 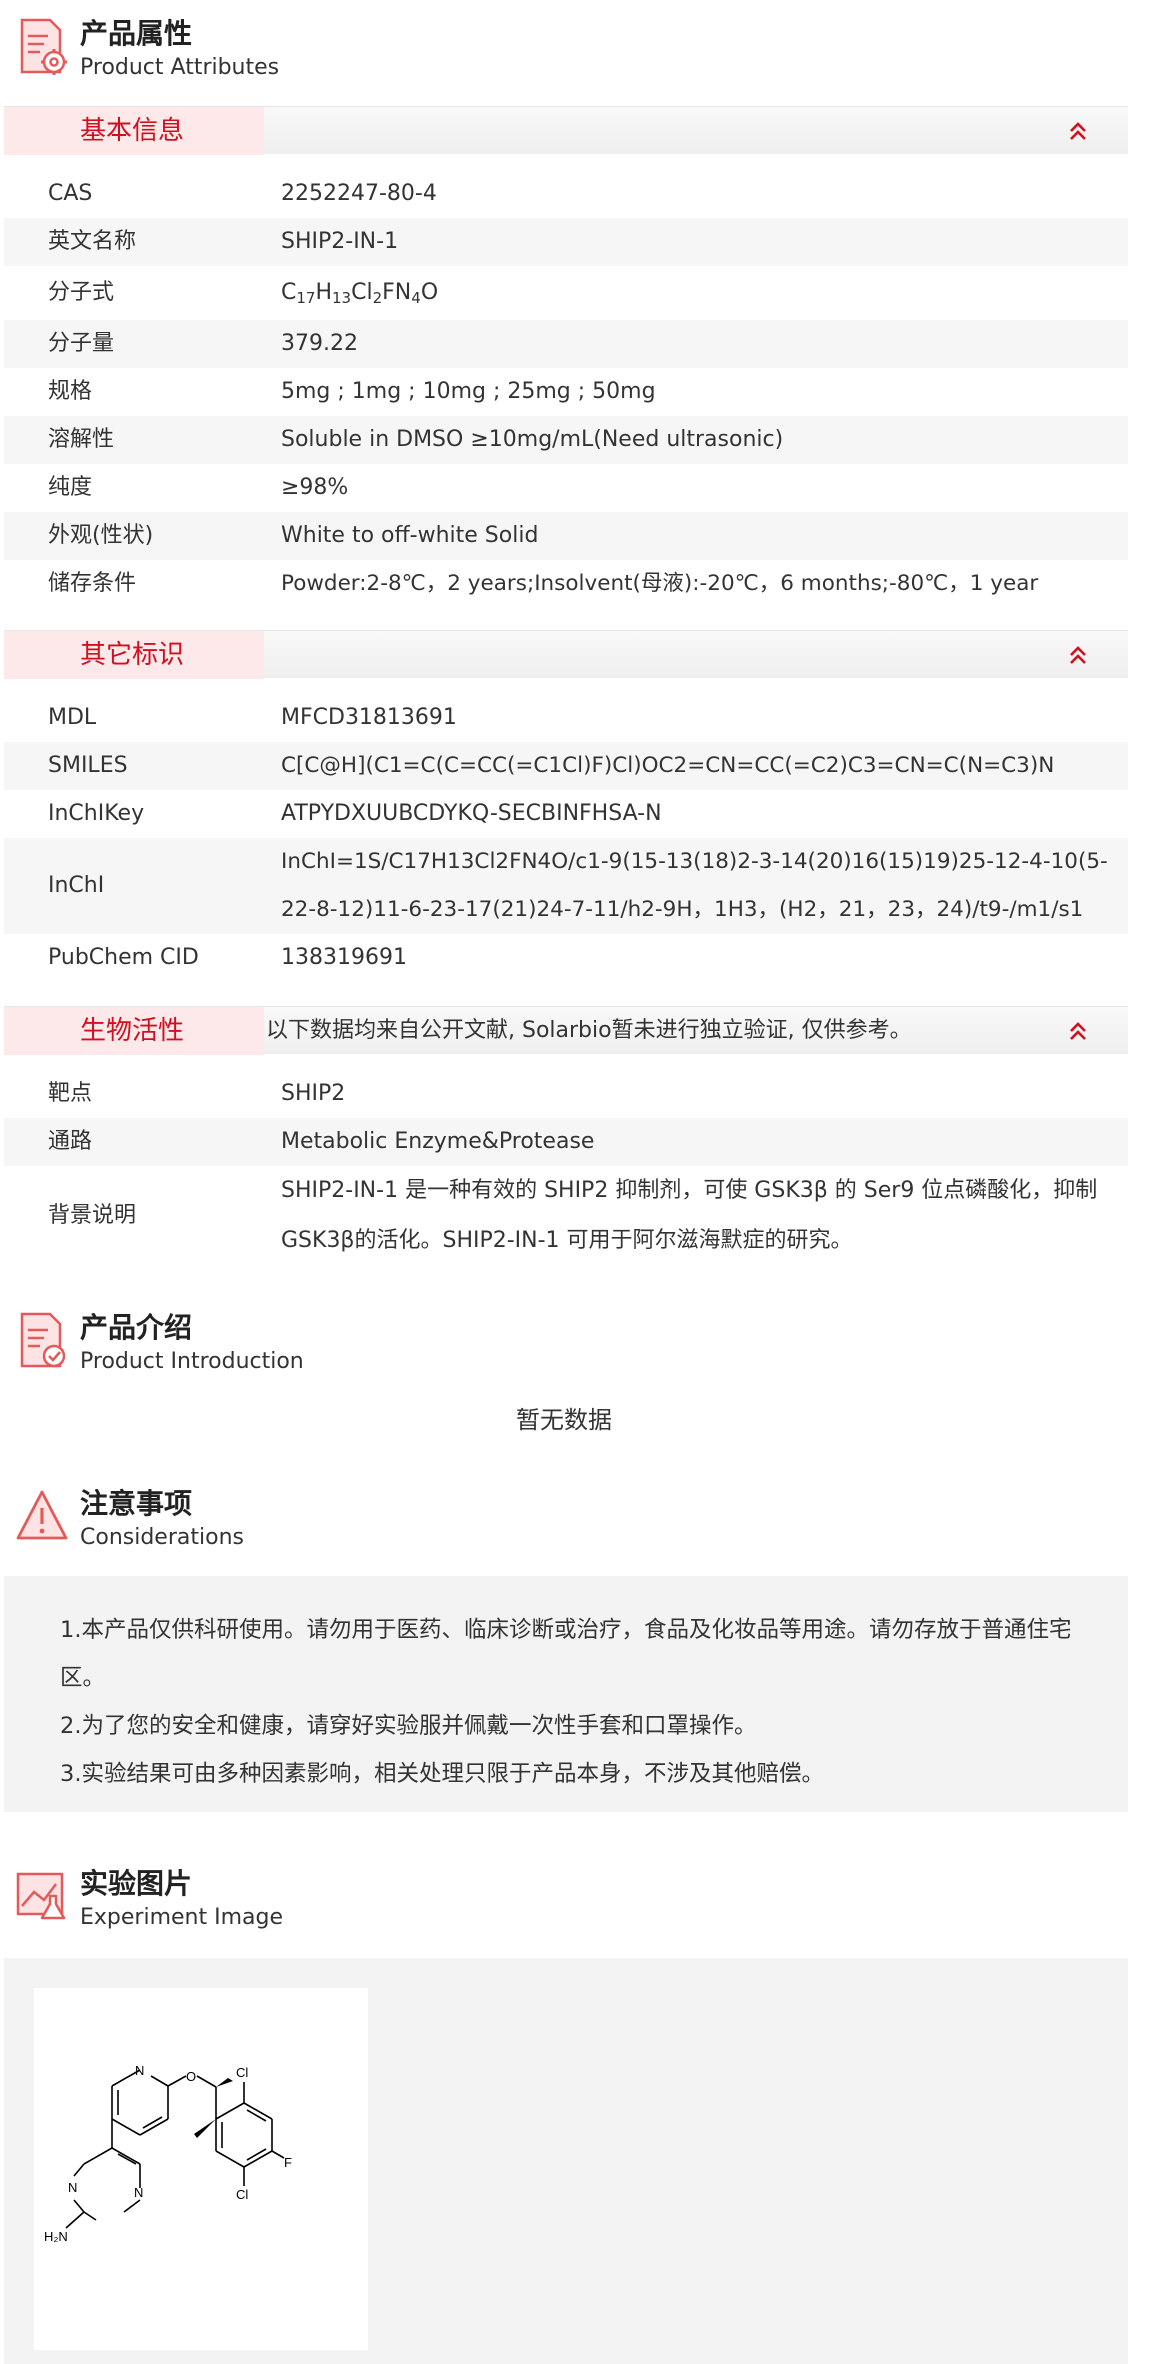 I want to click on row-key: InChIKey, so click(x=96, y=813).